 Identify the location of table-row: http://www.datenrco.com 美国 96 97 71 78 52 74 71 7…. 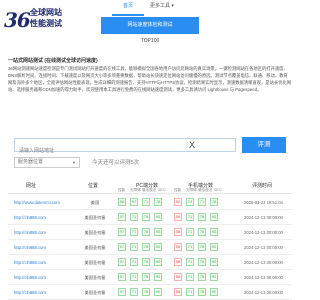
(150, 202).